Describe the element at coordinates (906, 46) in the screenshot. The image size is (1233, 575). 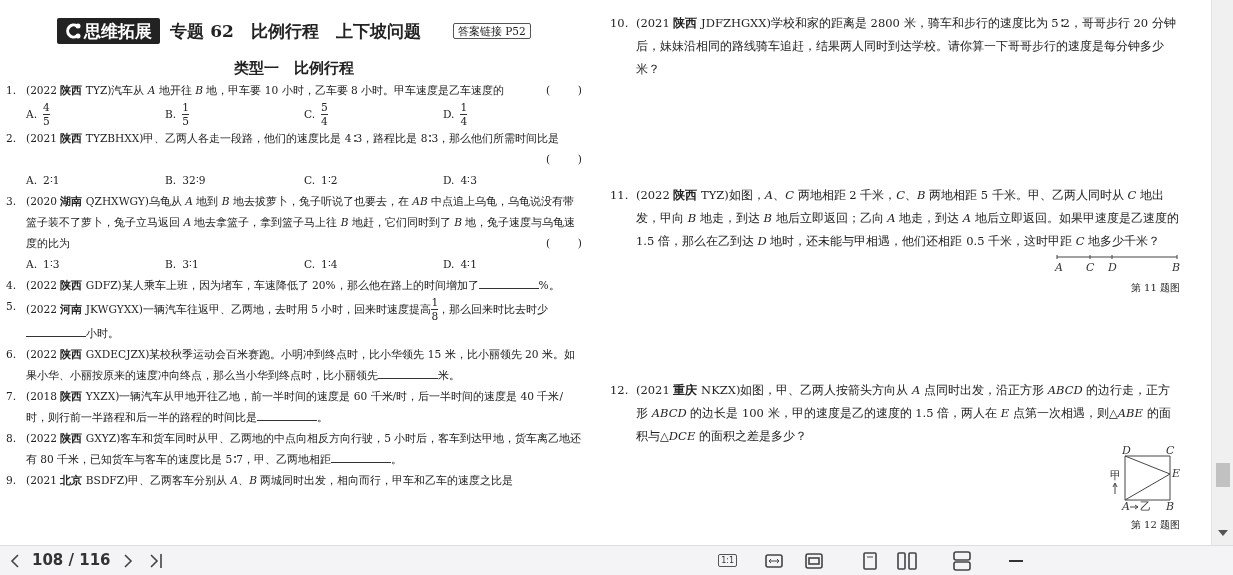
I see `question-text: (2021 陕西 JDFZHGXX)学校和家的距离是 2800 米，骑车和步行的速度比为 5∶2，哥哥步行 20 分钟后，妹妹沿相同的路线骑车追赶，结果两人同时到达学校。请你算一下哥哥步行的速度是每分钟多少米？` at that location.